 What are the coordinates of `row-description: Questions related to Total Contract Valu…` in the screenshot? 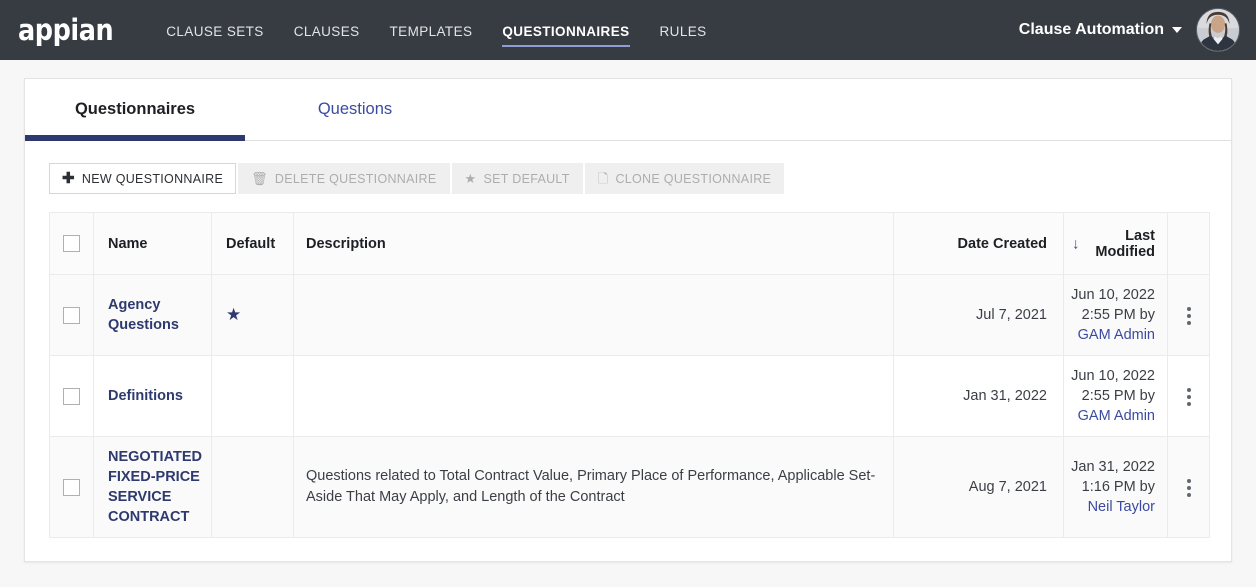 It's located at (591, 486).